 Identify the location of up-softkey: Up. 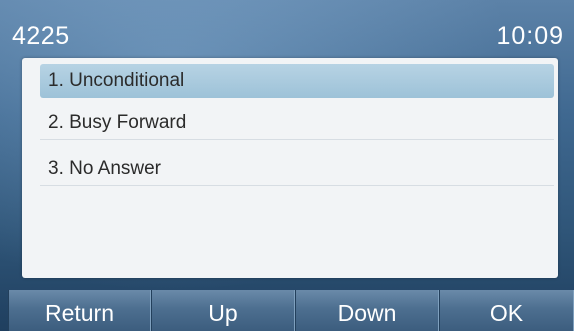
(223, 310).